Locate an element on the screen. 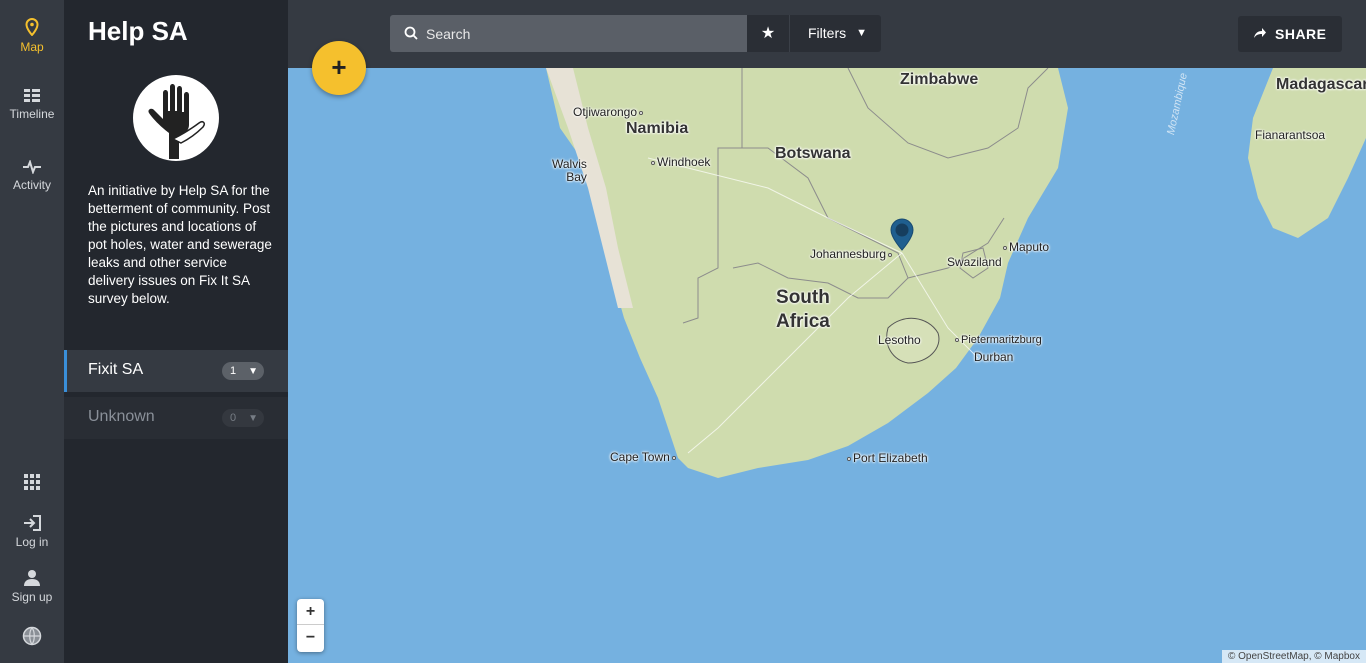 The image size is (1366, 663). map-pin-icon is located at coordinates (32, 27).